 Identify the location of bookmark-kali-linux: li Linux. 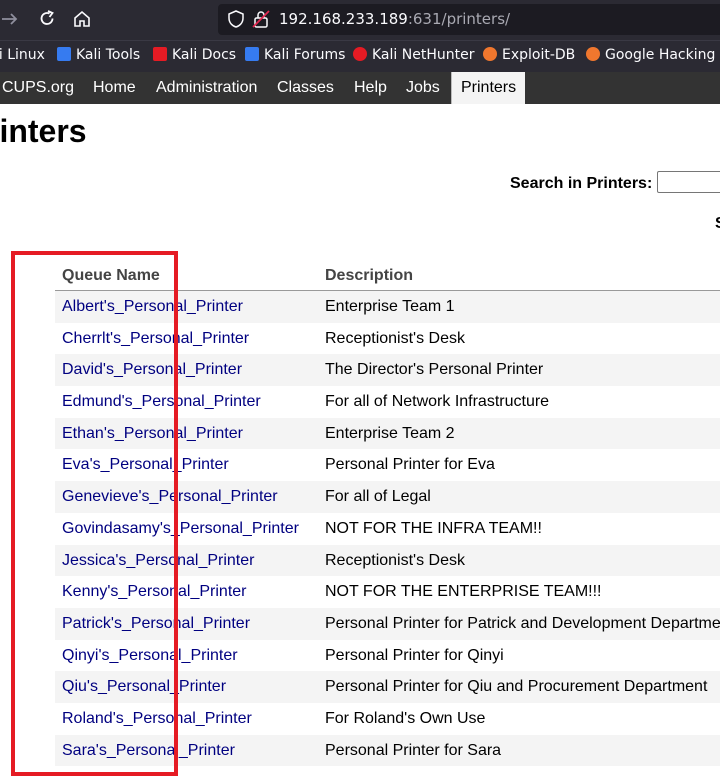
(22, 55).